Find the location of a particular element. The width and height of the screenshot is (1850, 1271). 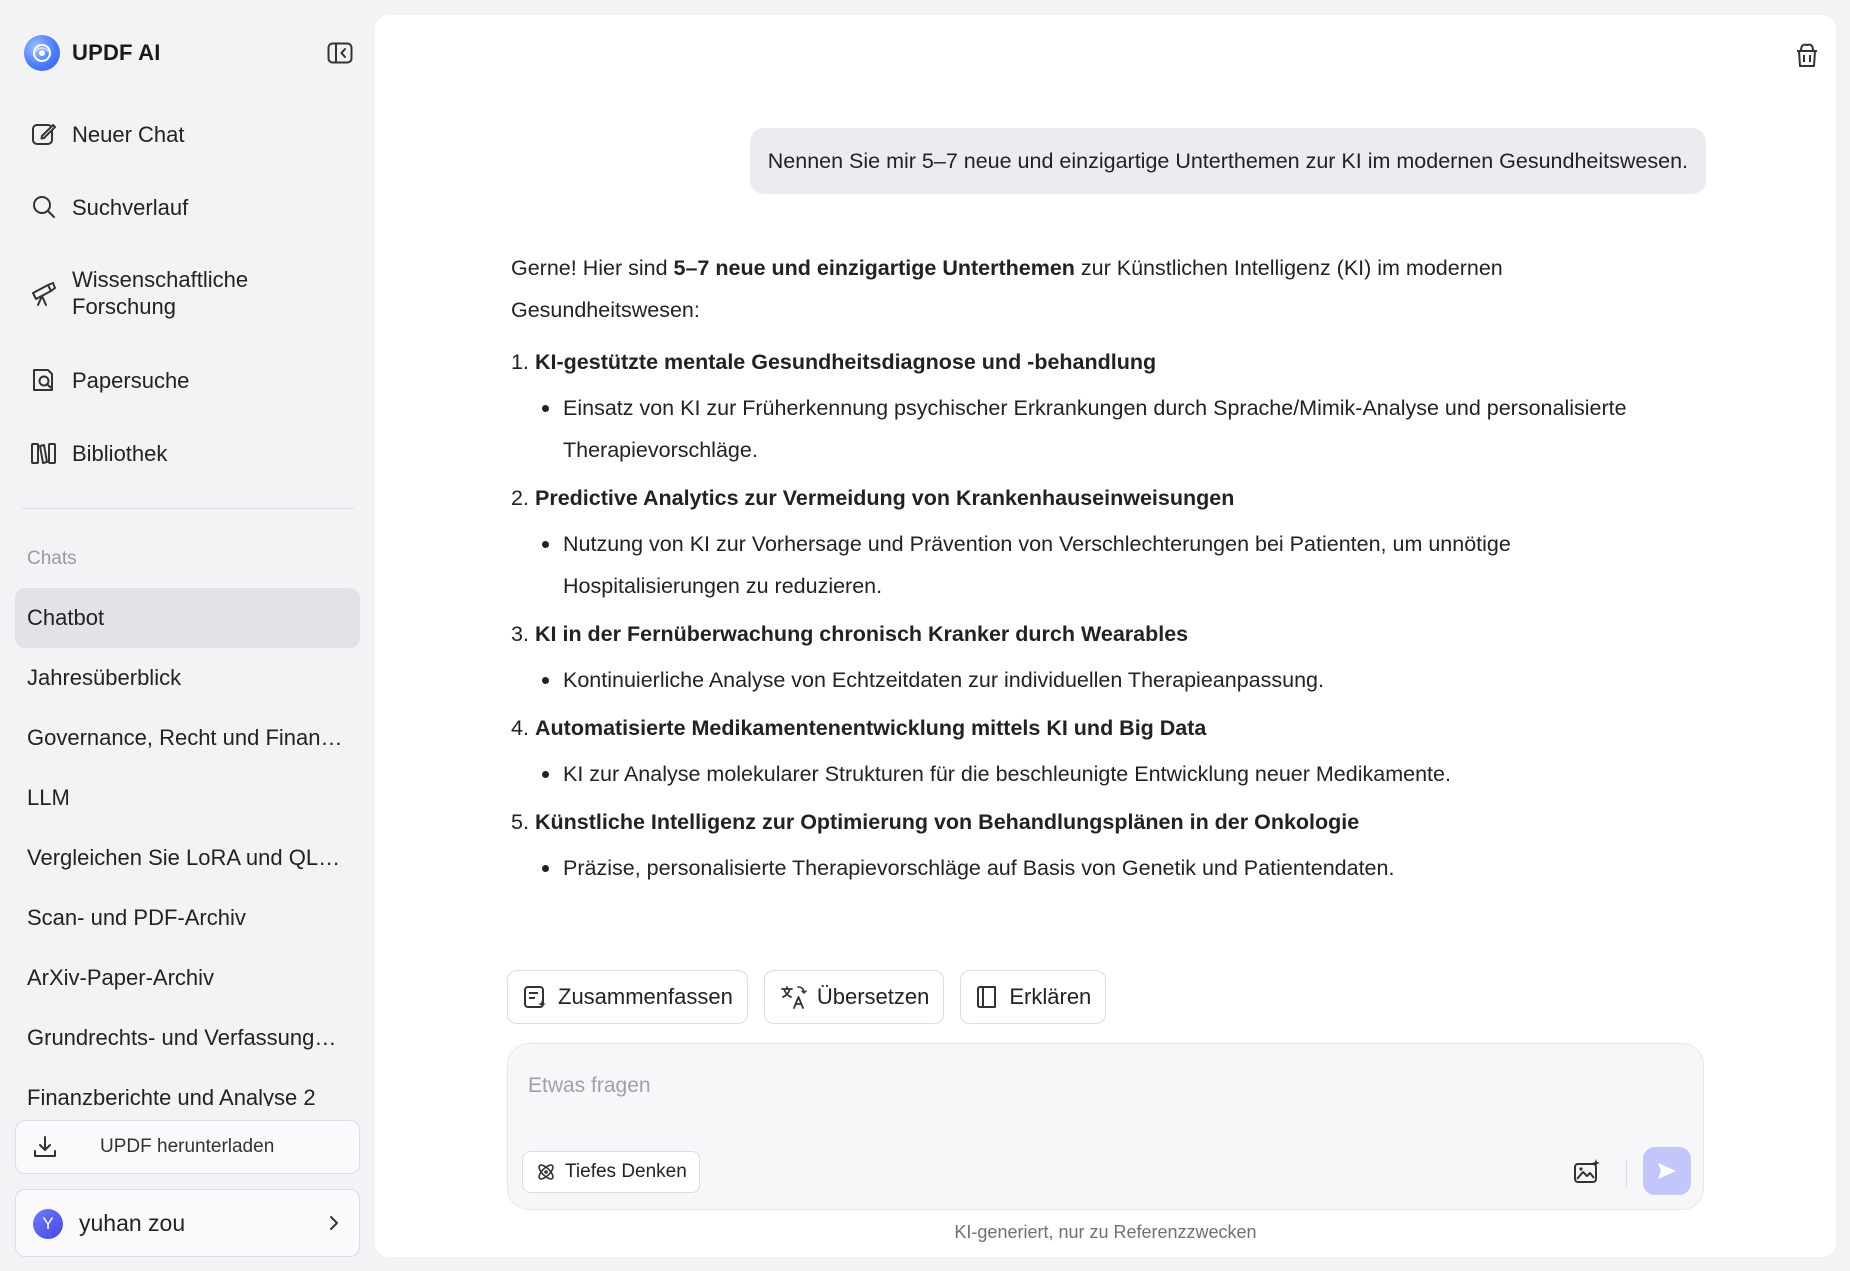

nav-library: Bibliothek is located at coordinates (151, 453).